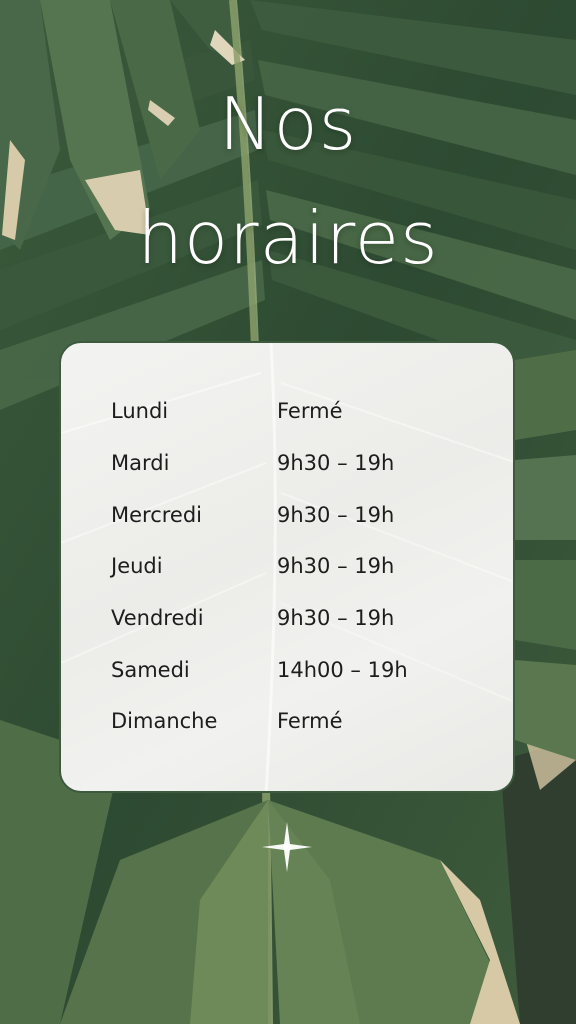 The width and height of the screenshot is (576, 1024). What do you see at coordinates (140, 411) in the screenshot?
I see `day-label: Lundi` at bounding box center [140, 411].